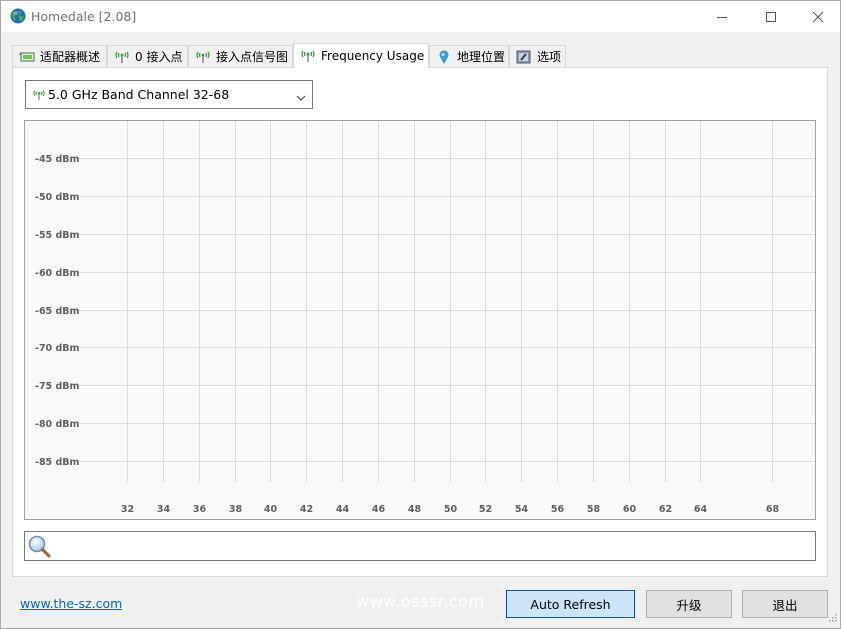 Image resolution: width=841 pixels, height=629 pixels. Describe the element at coordinates (27, 57) in the screenshot. I see `network-card-icon` at that location.